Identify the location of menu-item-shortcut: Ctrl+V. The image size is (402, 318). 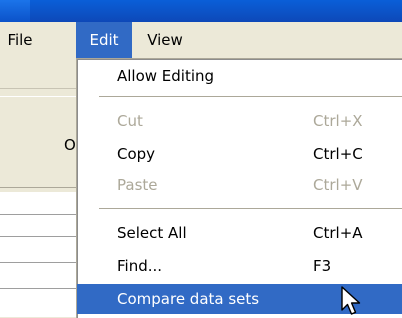
(338, 185).